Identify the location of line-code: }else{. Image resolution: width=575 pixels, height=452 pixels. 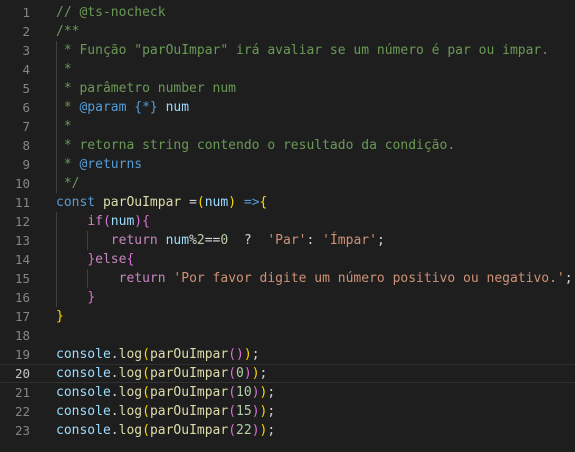
(95, 259).